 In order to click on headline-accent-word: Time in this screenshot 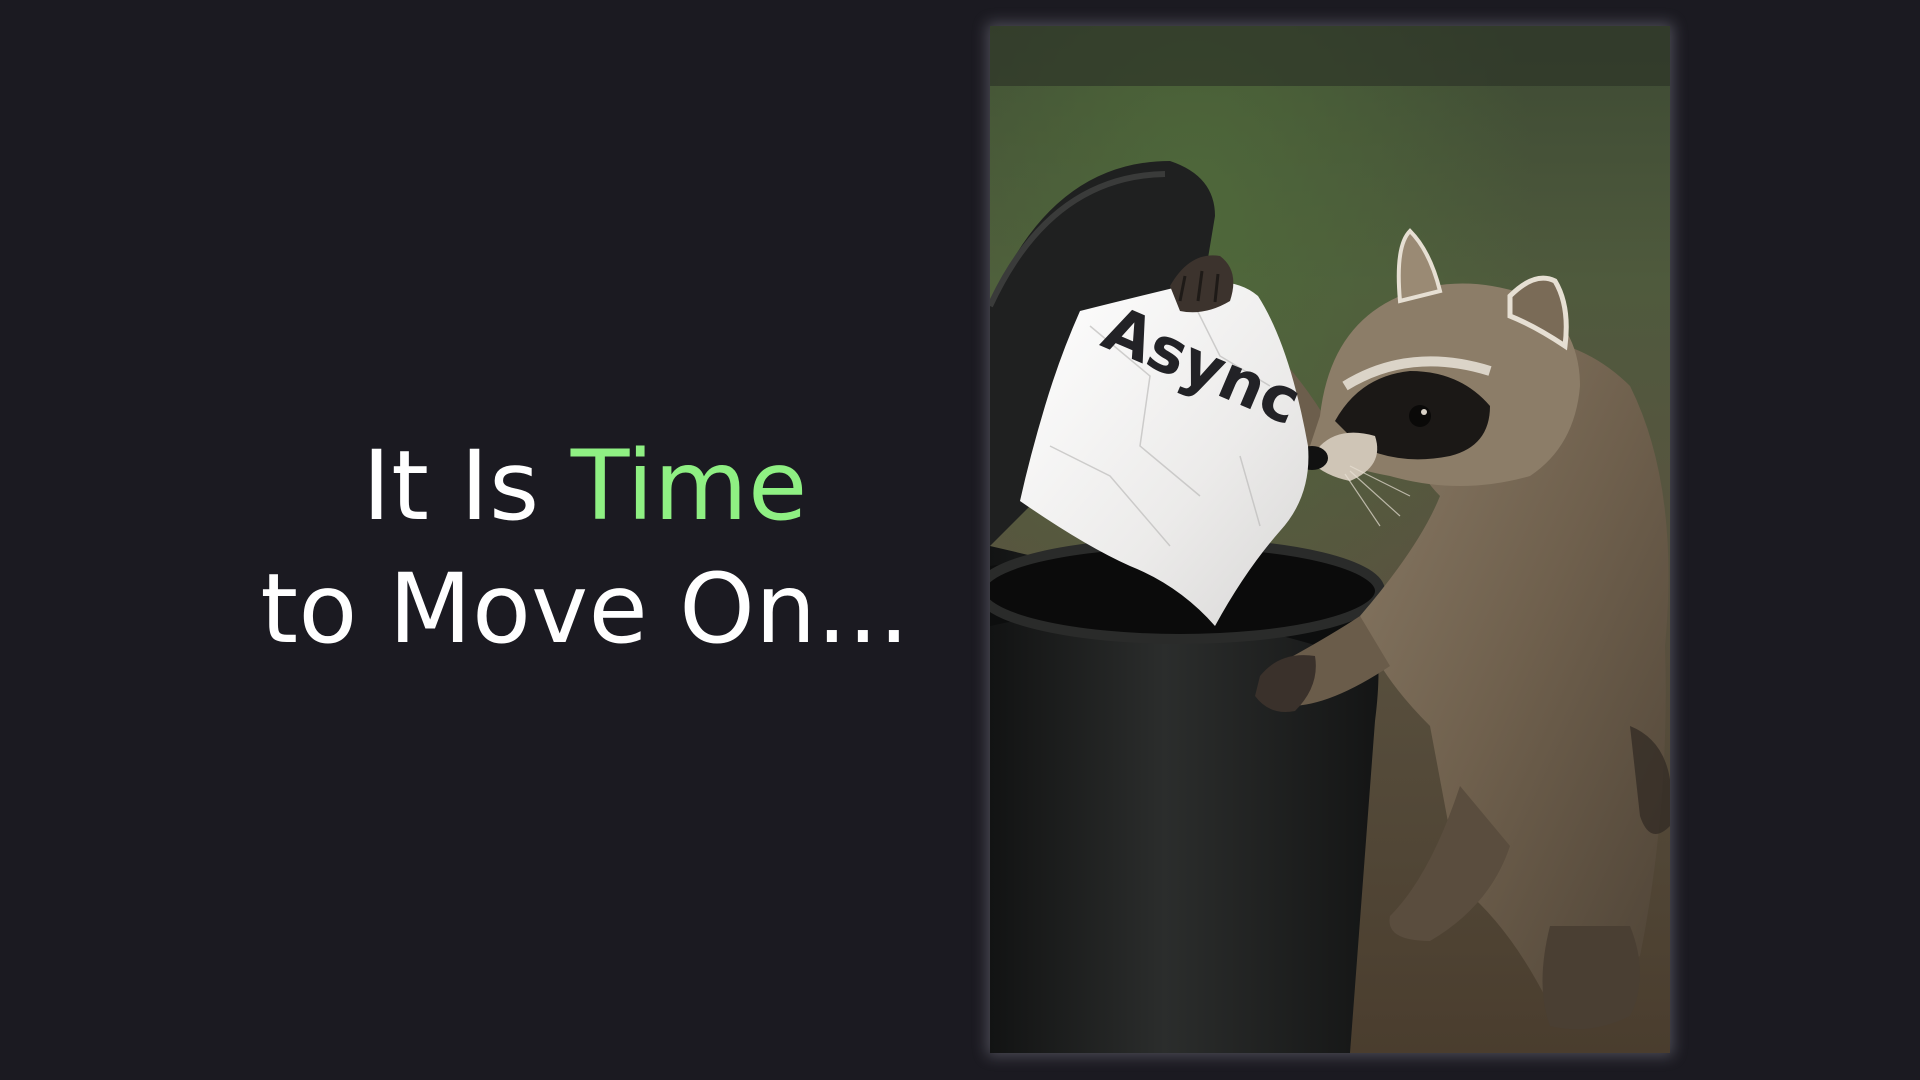, I will do `click(689, 486)`.